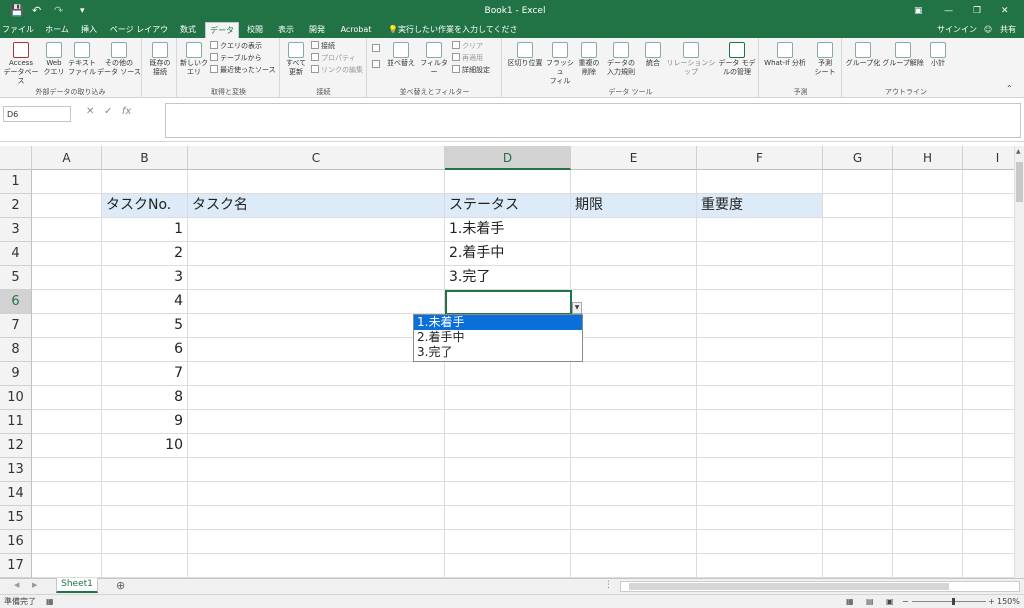  What do you see at coordinates (471, 70) in the screenshot?
I see `advanced-button: 詳細設定` at bounding box center [471, 70].